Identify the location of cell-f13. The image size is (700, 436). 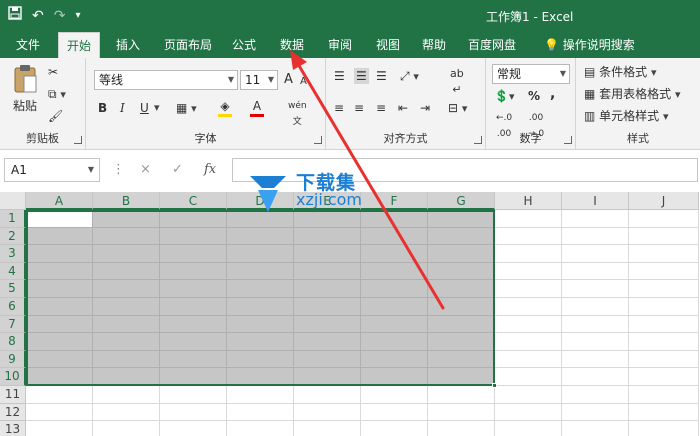
(394, 428).